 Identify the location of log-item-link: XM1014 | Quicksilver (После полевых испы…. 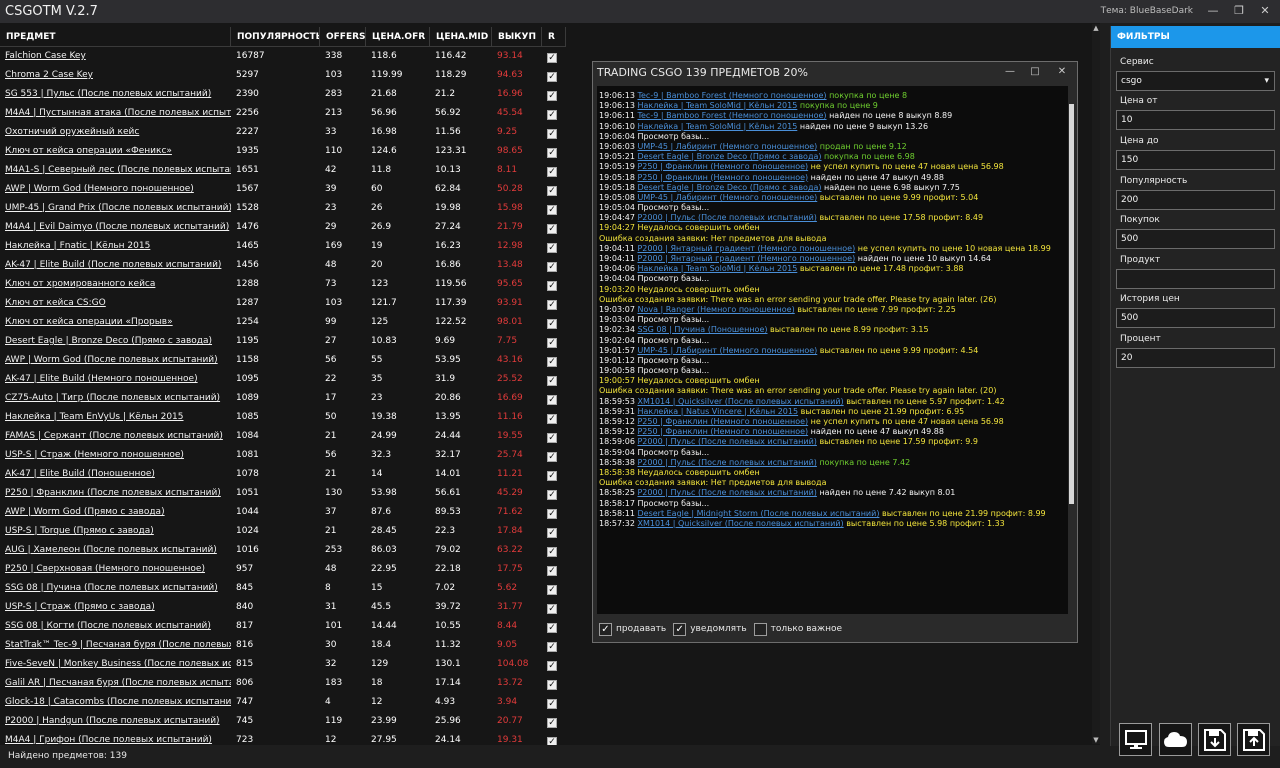
(740, 523).